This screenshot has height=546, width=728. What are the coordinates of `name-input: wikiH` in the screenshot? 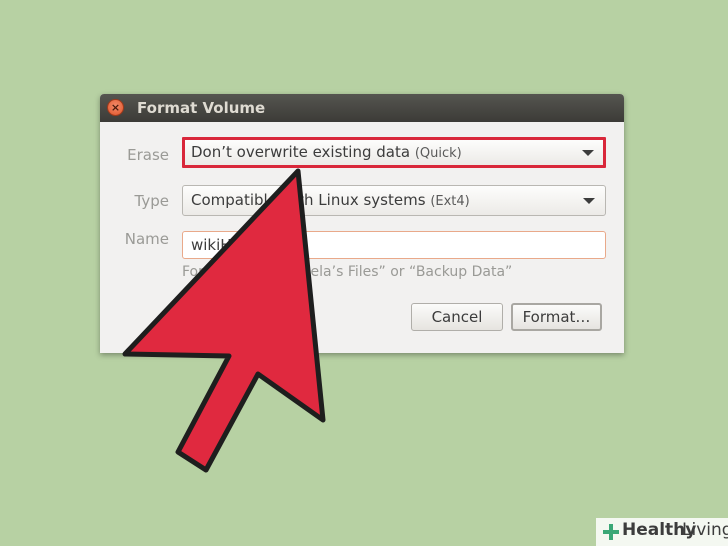 It's located at (394, 245).